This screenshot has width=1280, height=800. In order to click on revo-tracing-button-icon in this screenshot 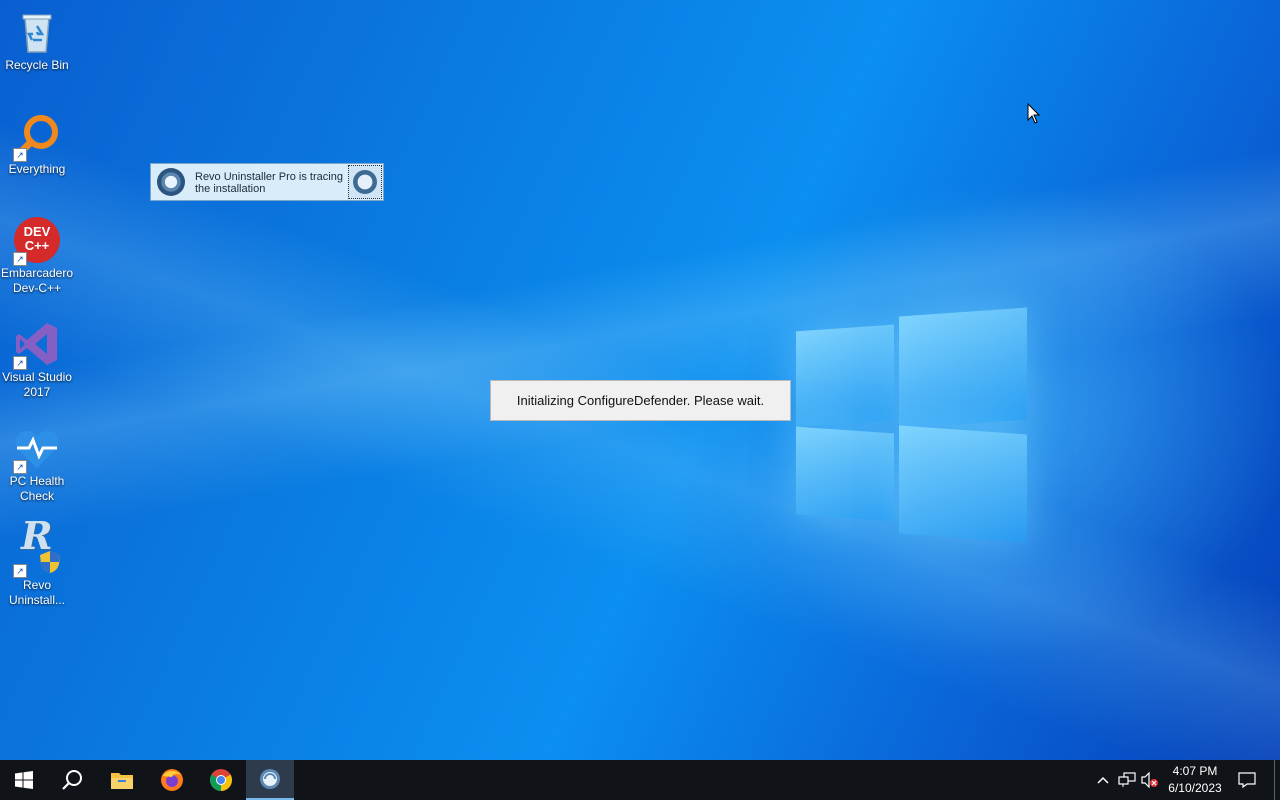, I will do `click(365, 182)`.